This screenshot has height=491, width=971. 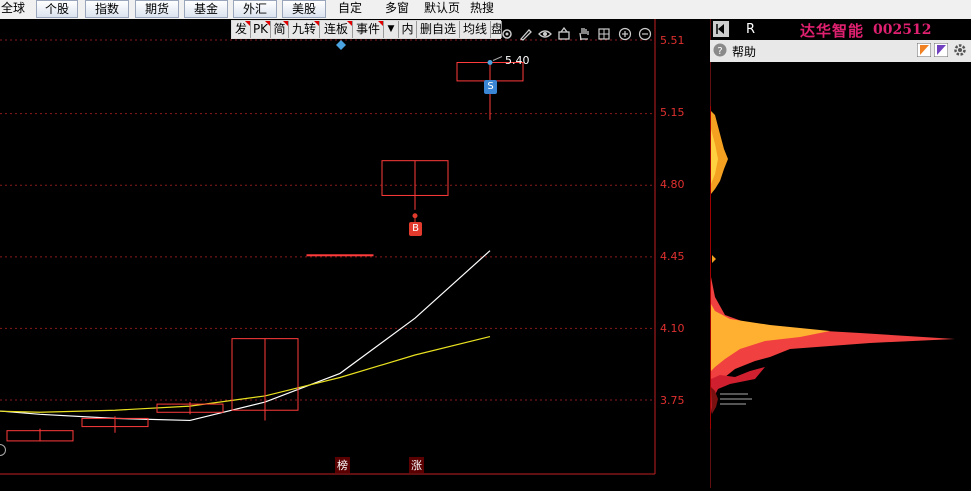 What do you see at coordinates (416, 465) in the screenshot?
I see `event-tag-zhang: 涨` at bounding box center [416, 465].